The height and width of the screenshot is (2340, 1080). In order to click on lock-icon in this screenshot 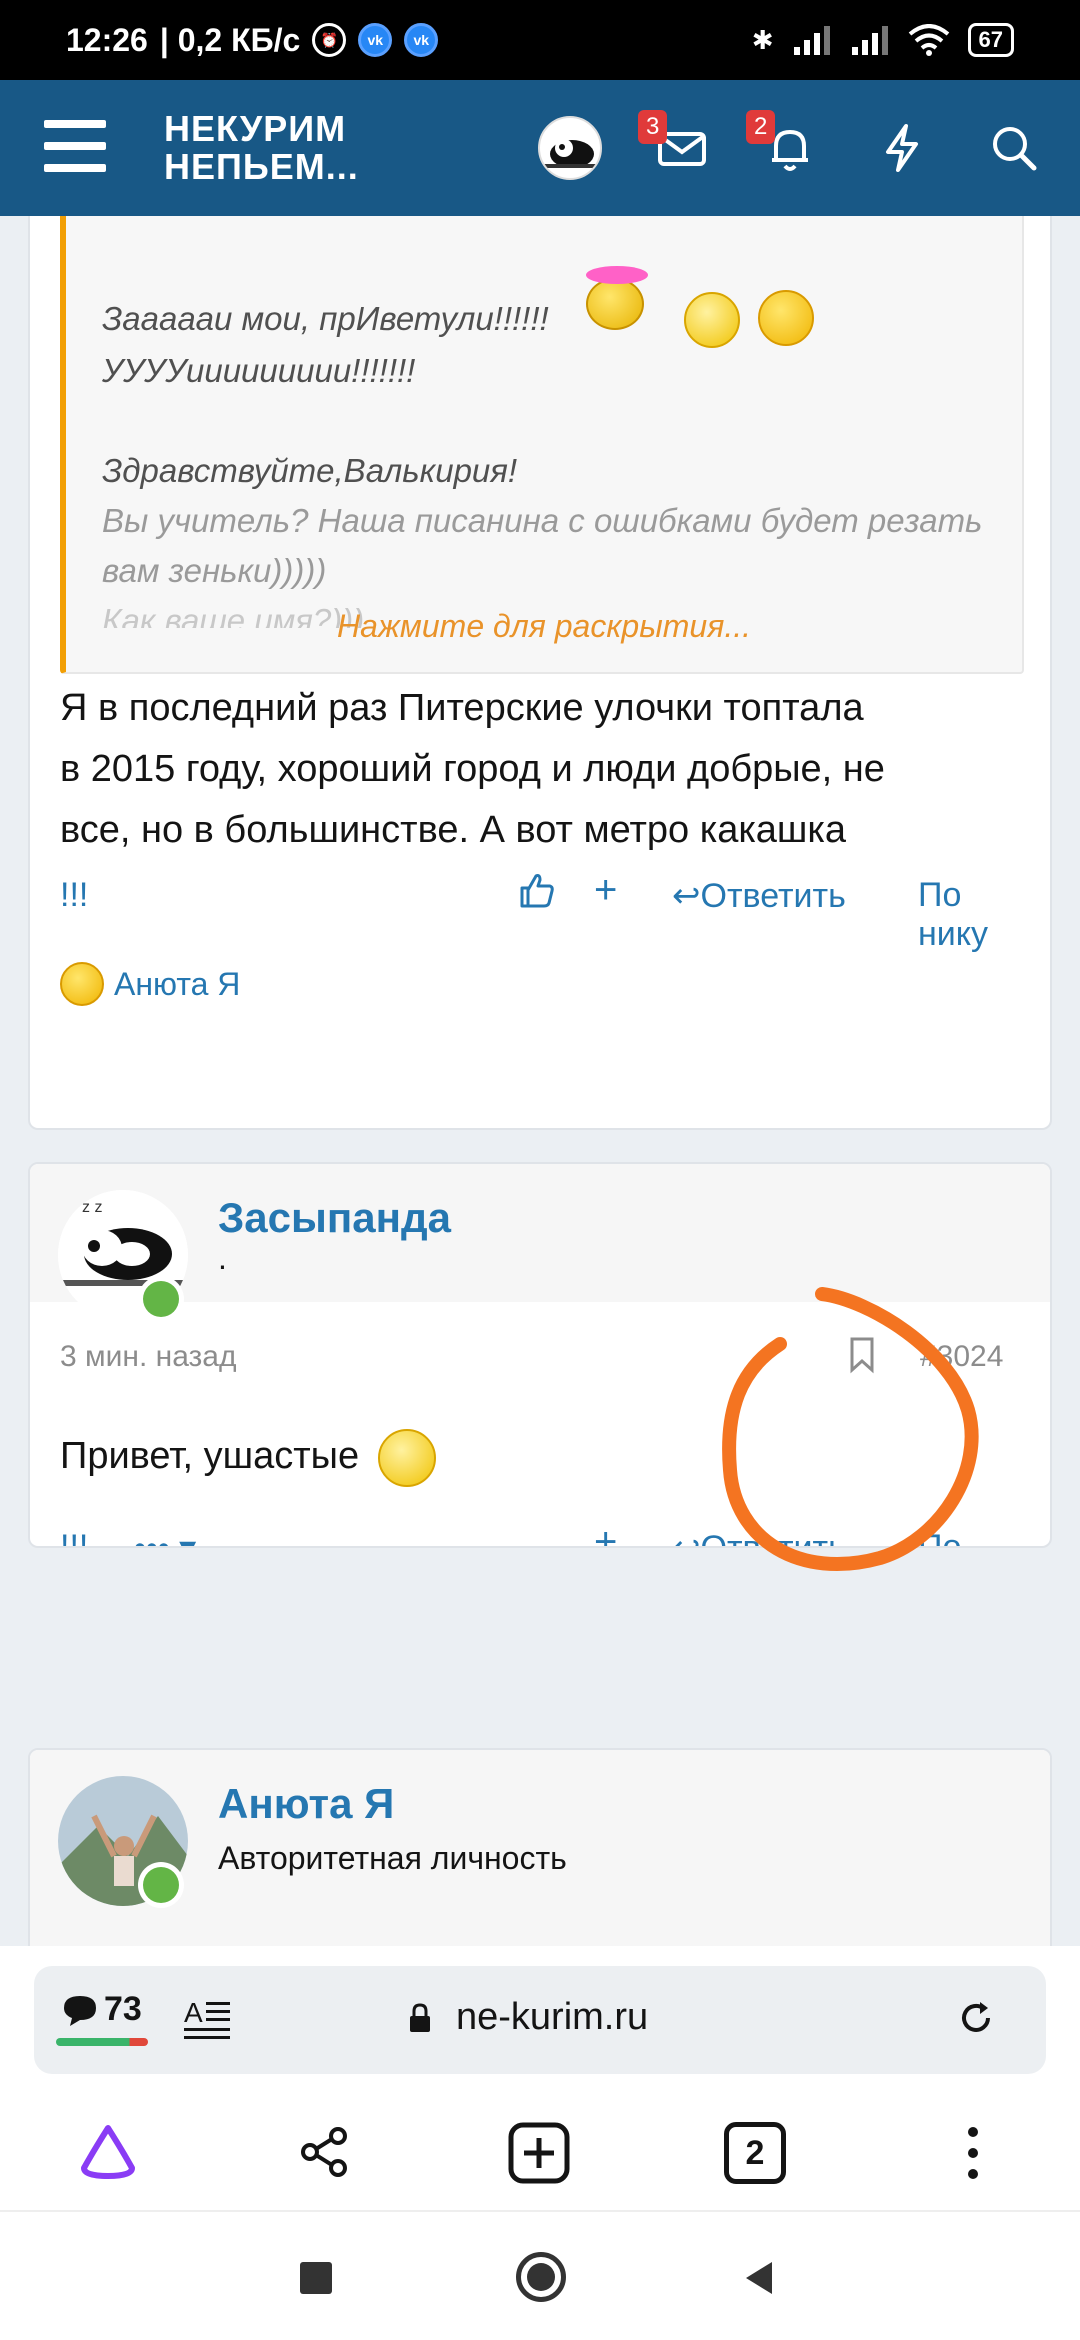, I will do `click(420, 2017)`.